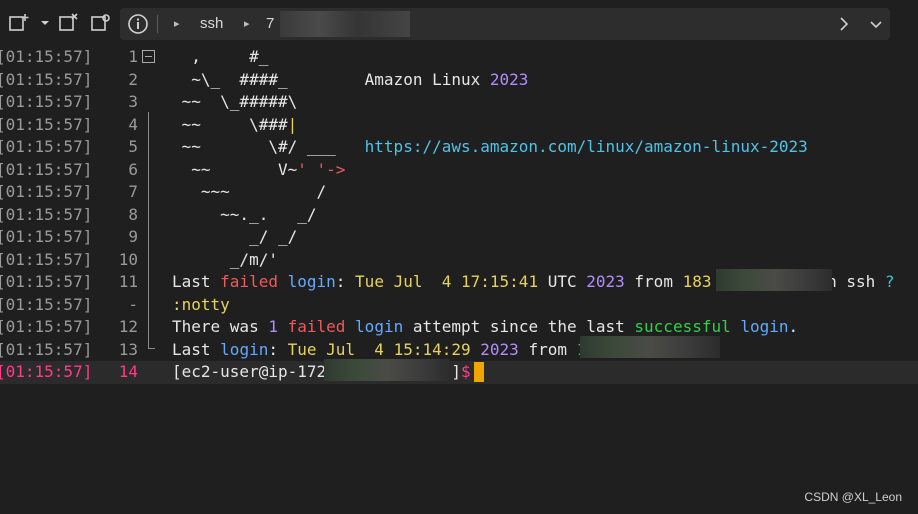 The height and width of the screenshot is (514, 918). What do you see at coordinates (479, 372) in the screenshot?
I see `text-cursor` at bounding box center [479, 372].